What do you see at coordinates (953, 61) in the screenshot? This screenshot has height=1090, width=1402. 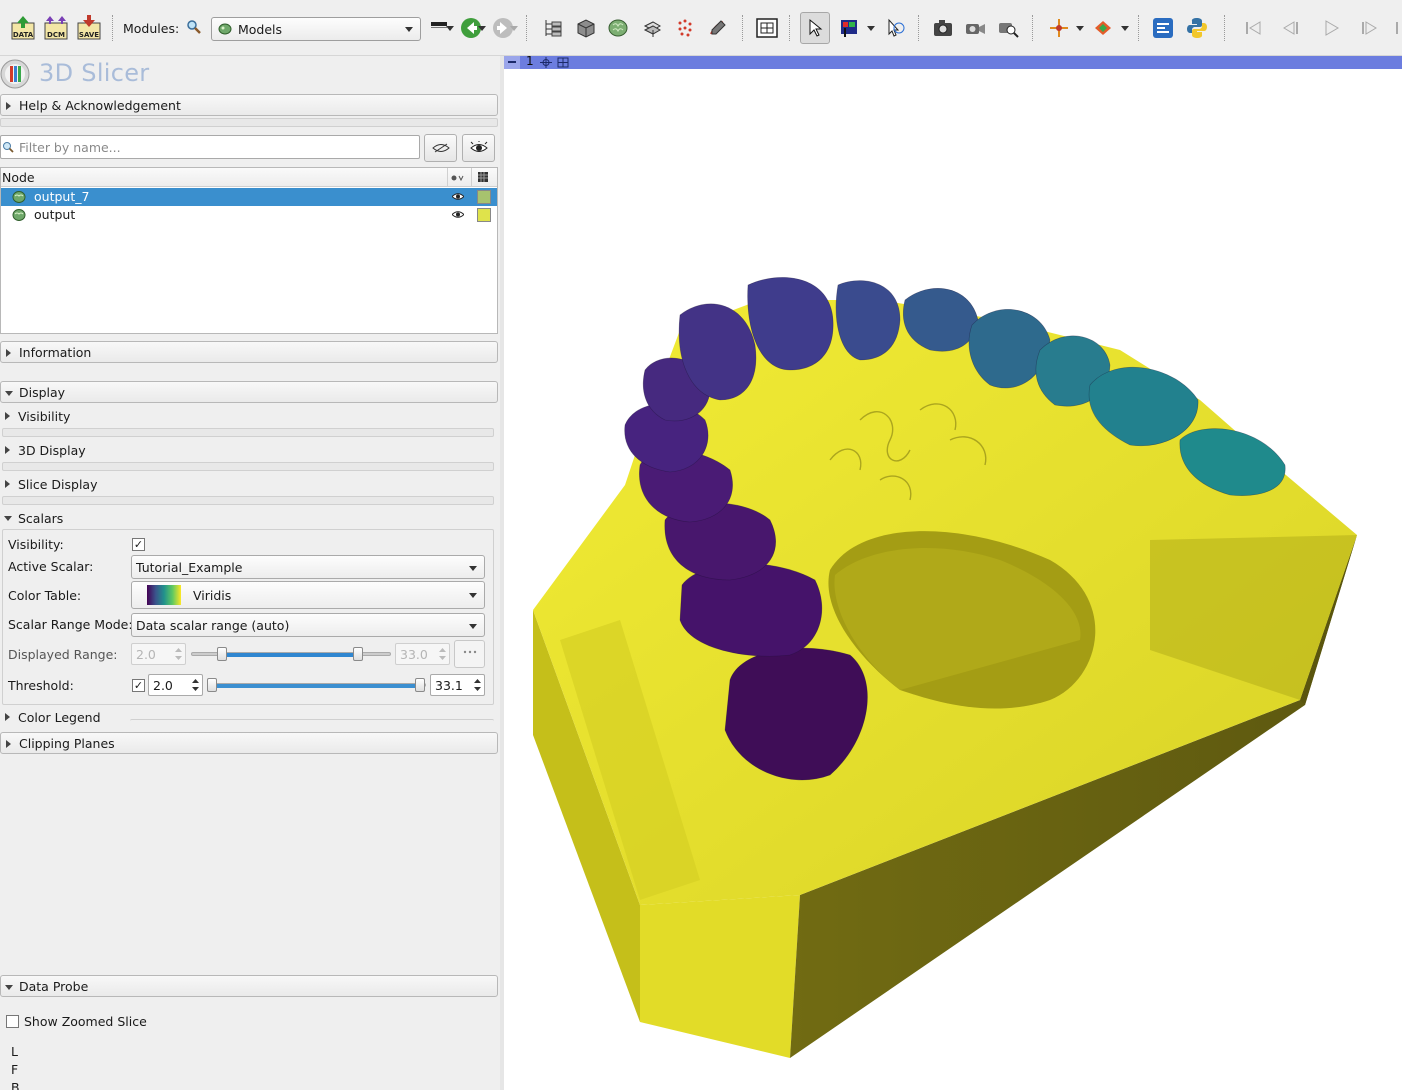 I see `view-controller-bar: 1` at bounding box center [953, 61].